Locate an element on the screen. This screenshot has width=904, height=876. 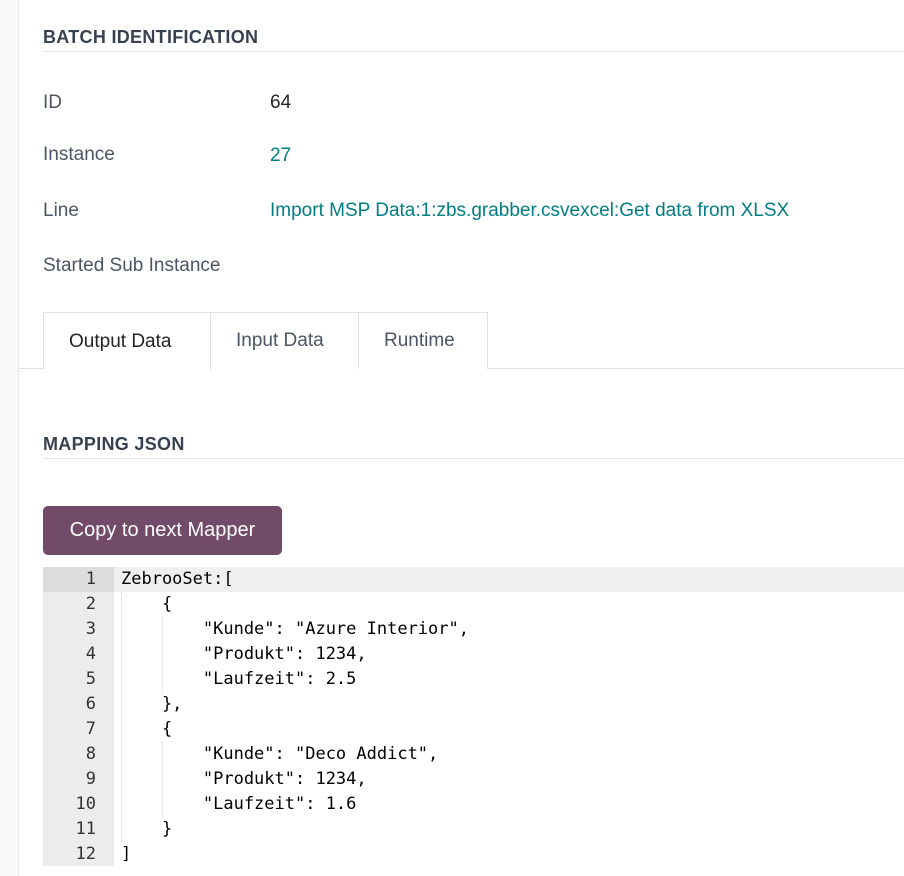
tab-input-data: Input Data is located at coordinates (285, 340).